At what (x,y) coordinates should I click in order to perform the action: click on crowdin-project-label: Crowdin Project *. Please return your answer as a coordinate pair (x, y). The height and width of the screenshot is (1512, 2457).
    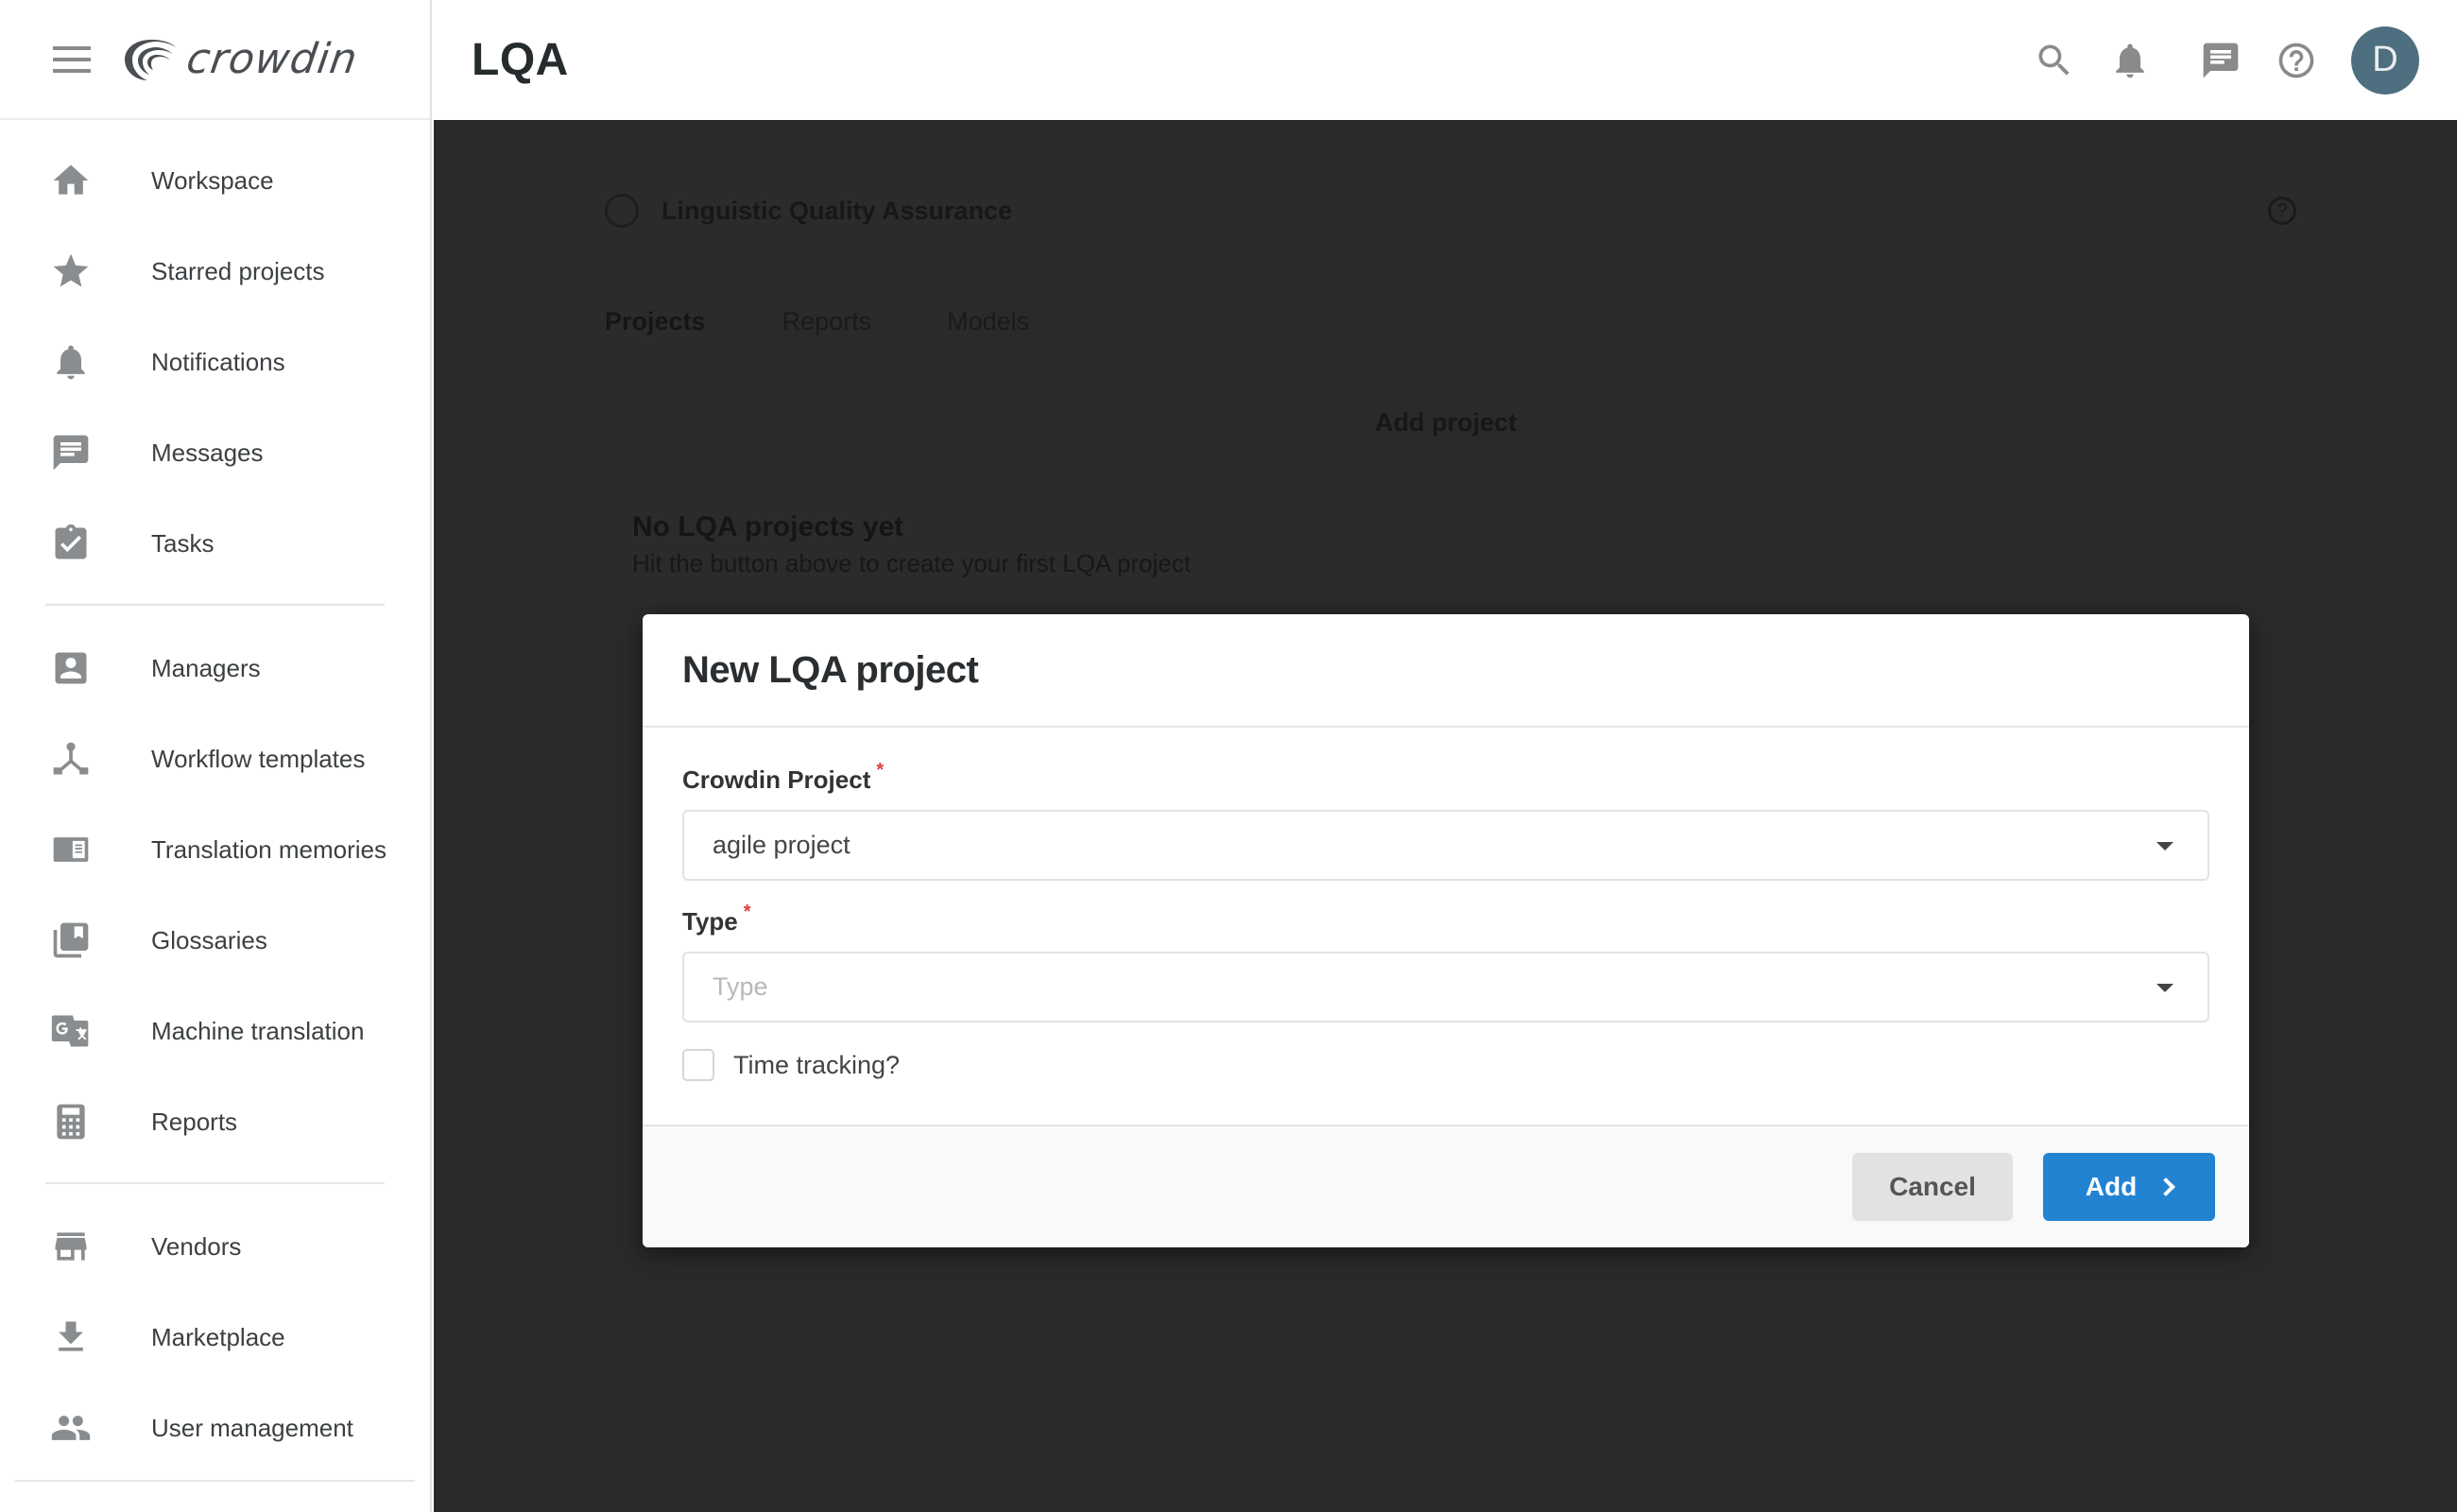
    Looking at the image, I should click on (1445, 777).